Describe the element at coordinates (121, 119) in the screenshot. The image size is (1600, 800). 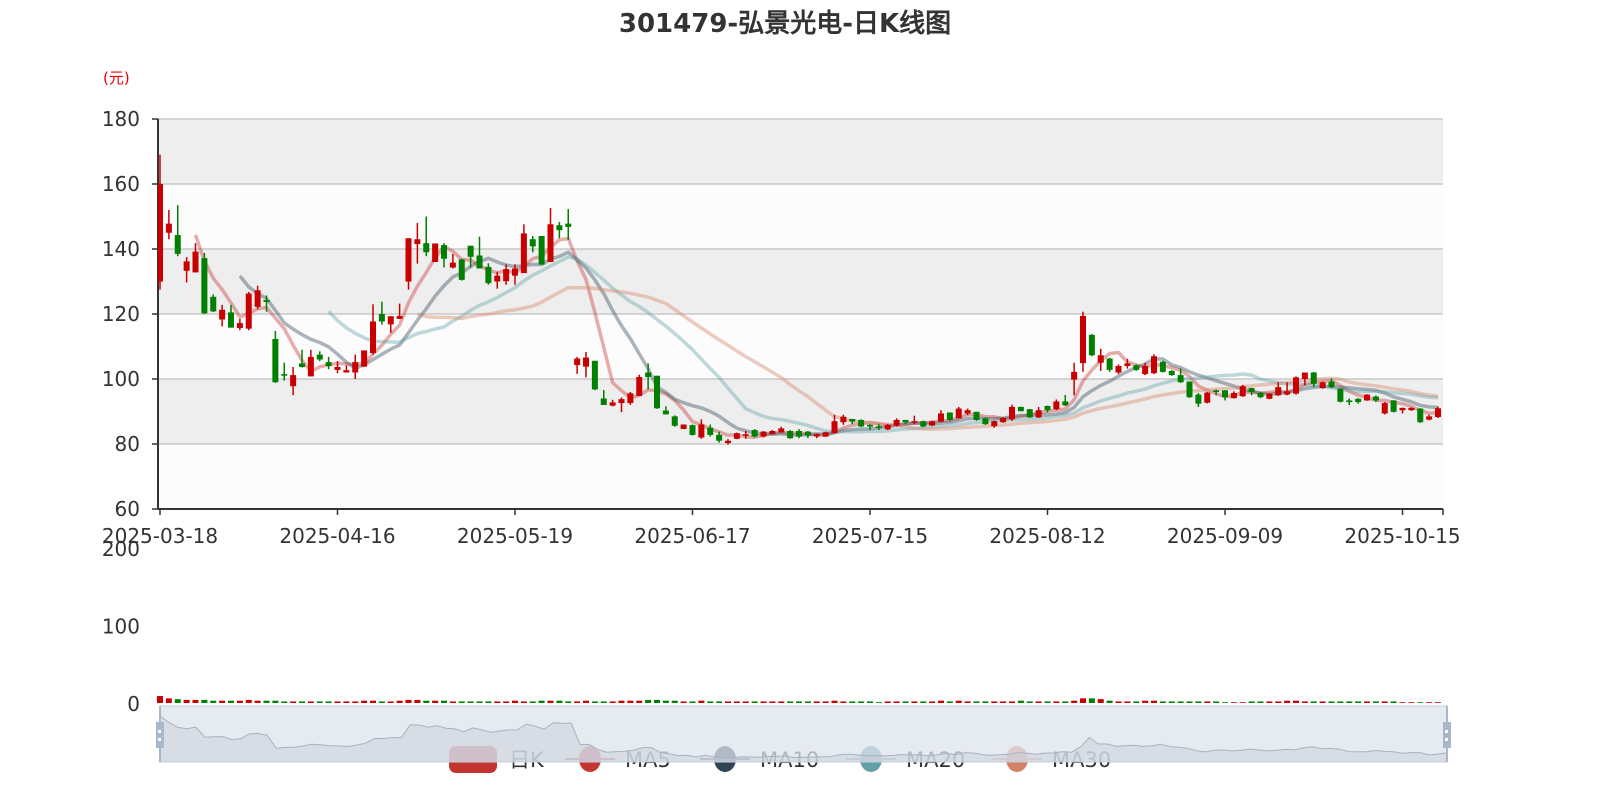
I see `y-tick-label: 180` at that location.